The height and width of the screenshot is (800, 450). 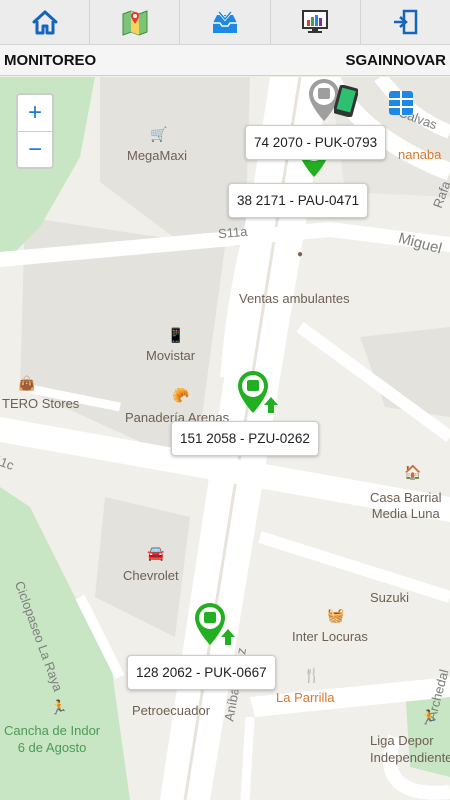 What do you see at coordinates (413, 472) in the screenshot?
I see `house-icon: 🏠` at bounding box center [413, 472].